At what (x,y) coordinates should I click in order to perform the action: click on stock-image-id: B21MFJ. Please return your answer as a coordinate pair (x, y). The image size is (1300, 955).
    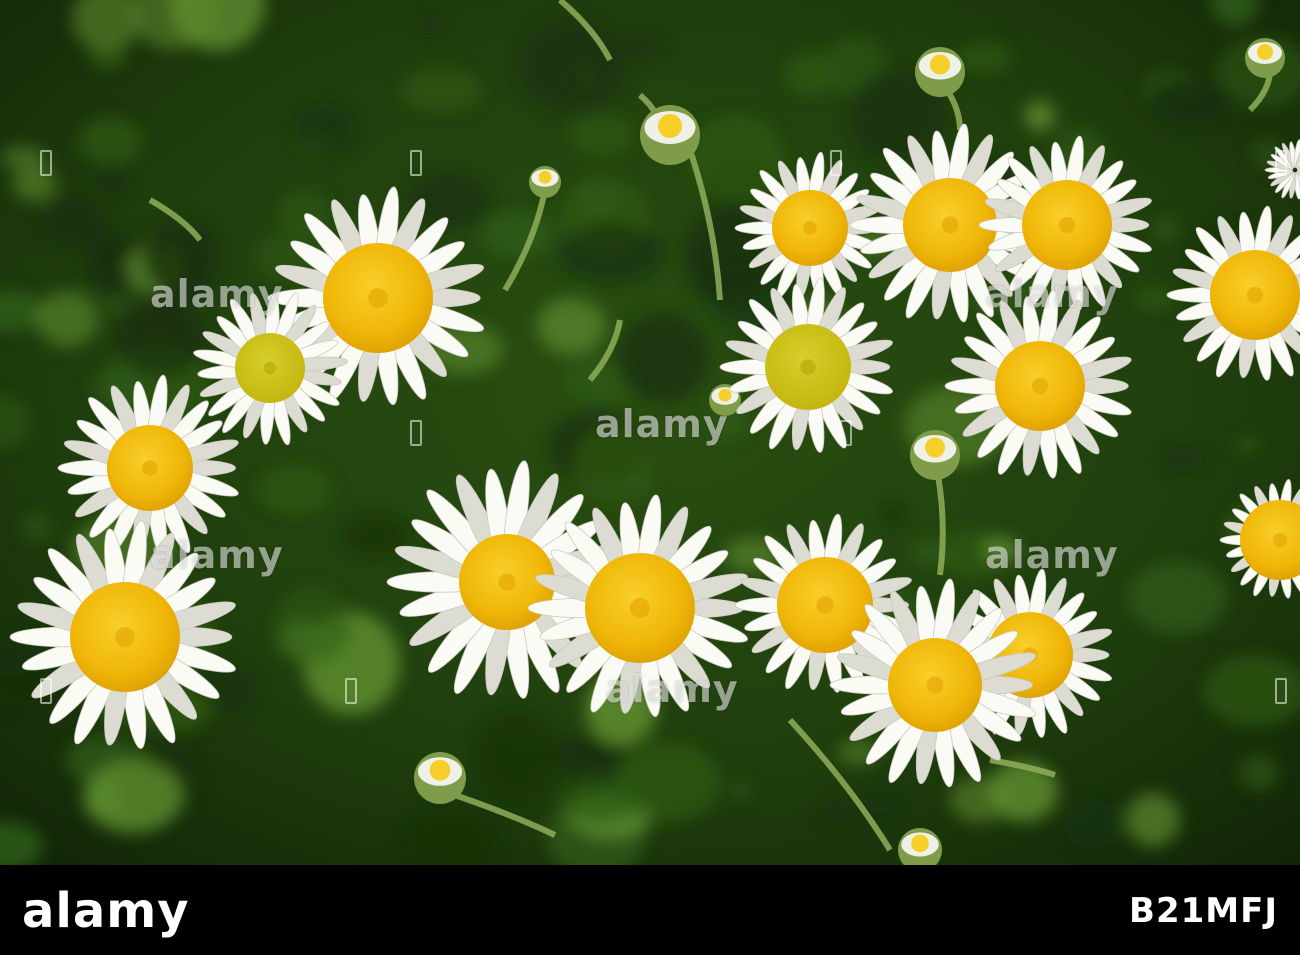
    Looking at the image, I should click on (1203, 911).